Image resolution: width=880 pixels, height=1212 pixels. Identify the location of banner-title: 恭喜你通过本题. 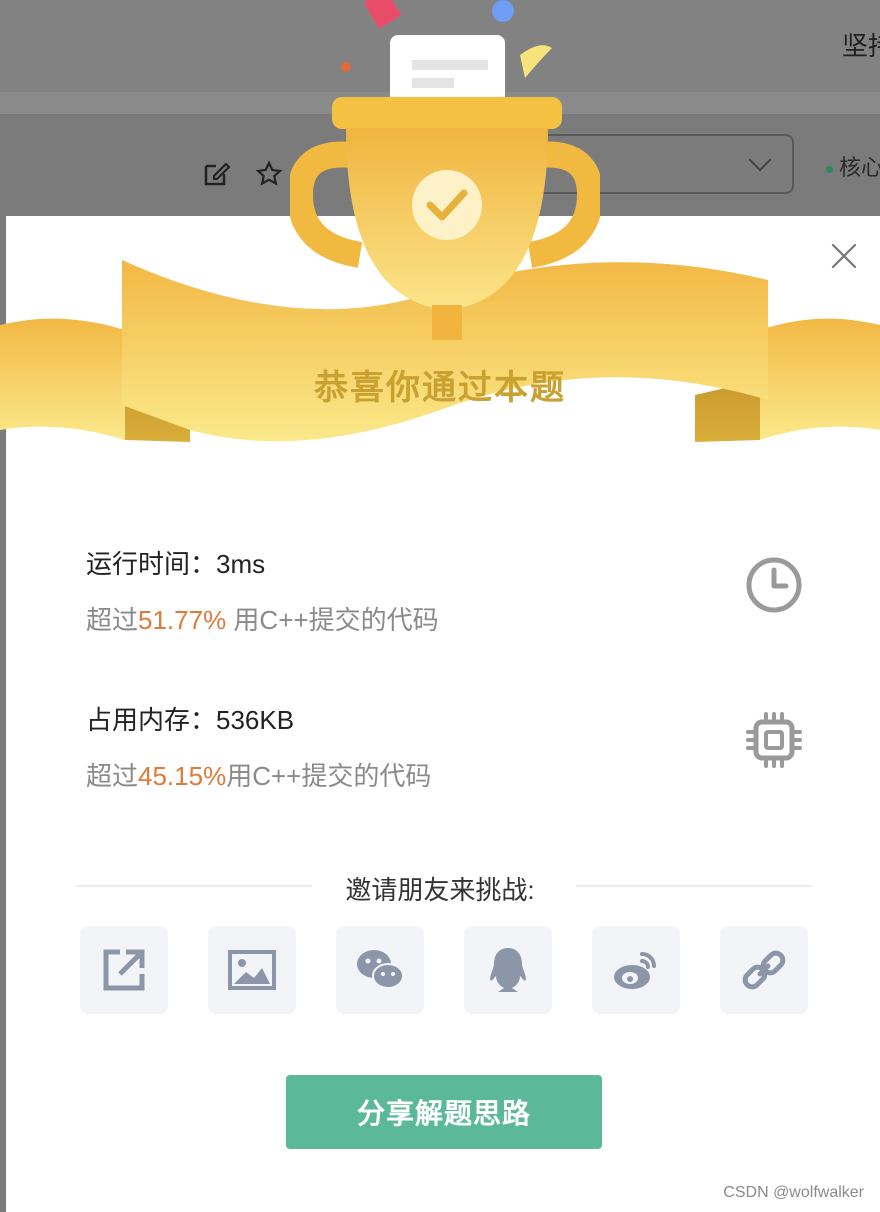
(440, 388).